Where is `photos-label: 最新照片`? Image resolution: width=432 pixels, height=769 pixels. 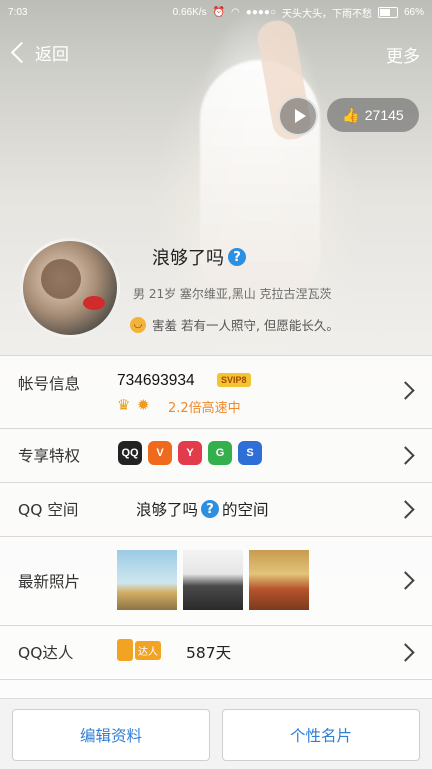
photos-label: 最新照片 is located at coordinates (49, 582).